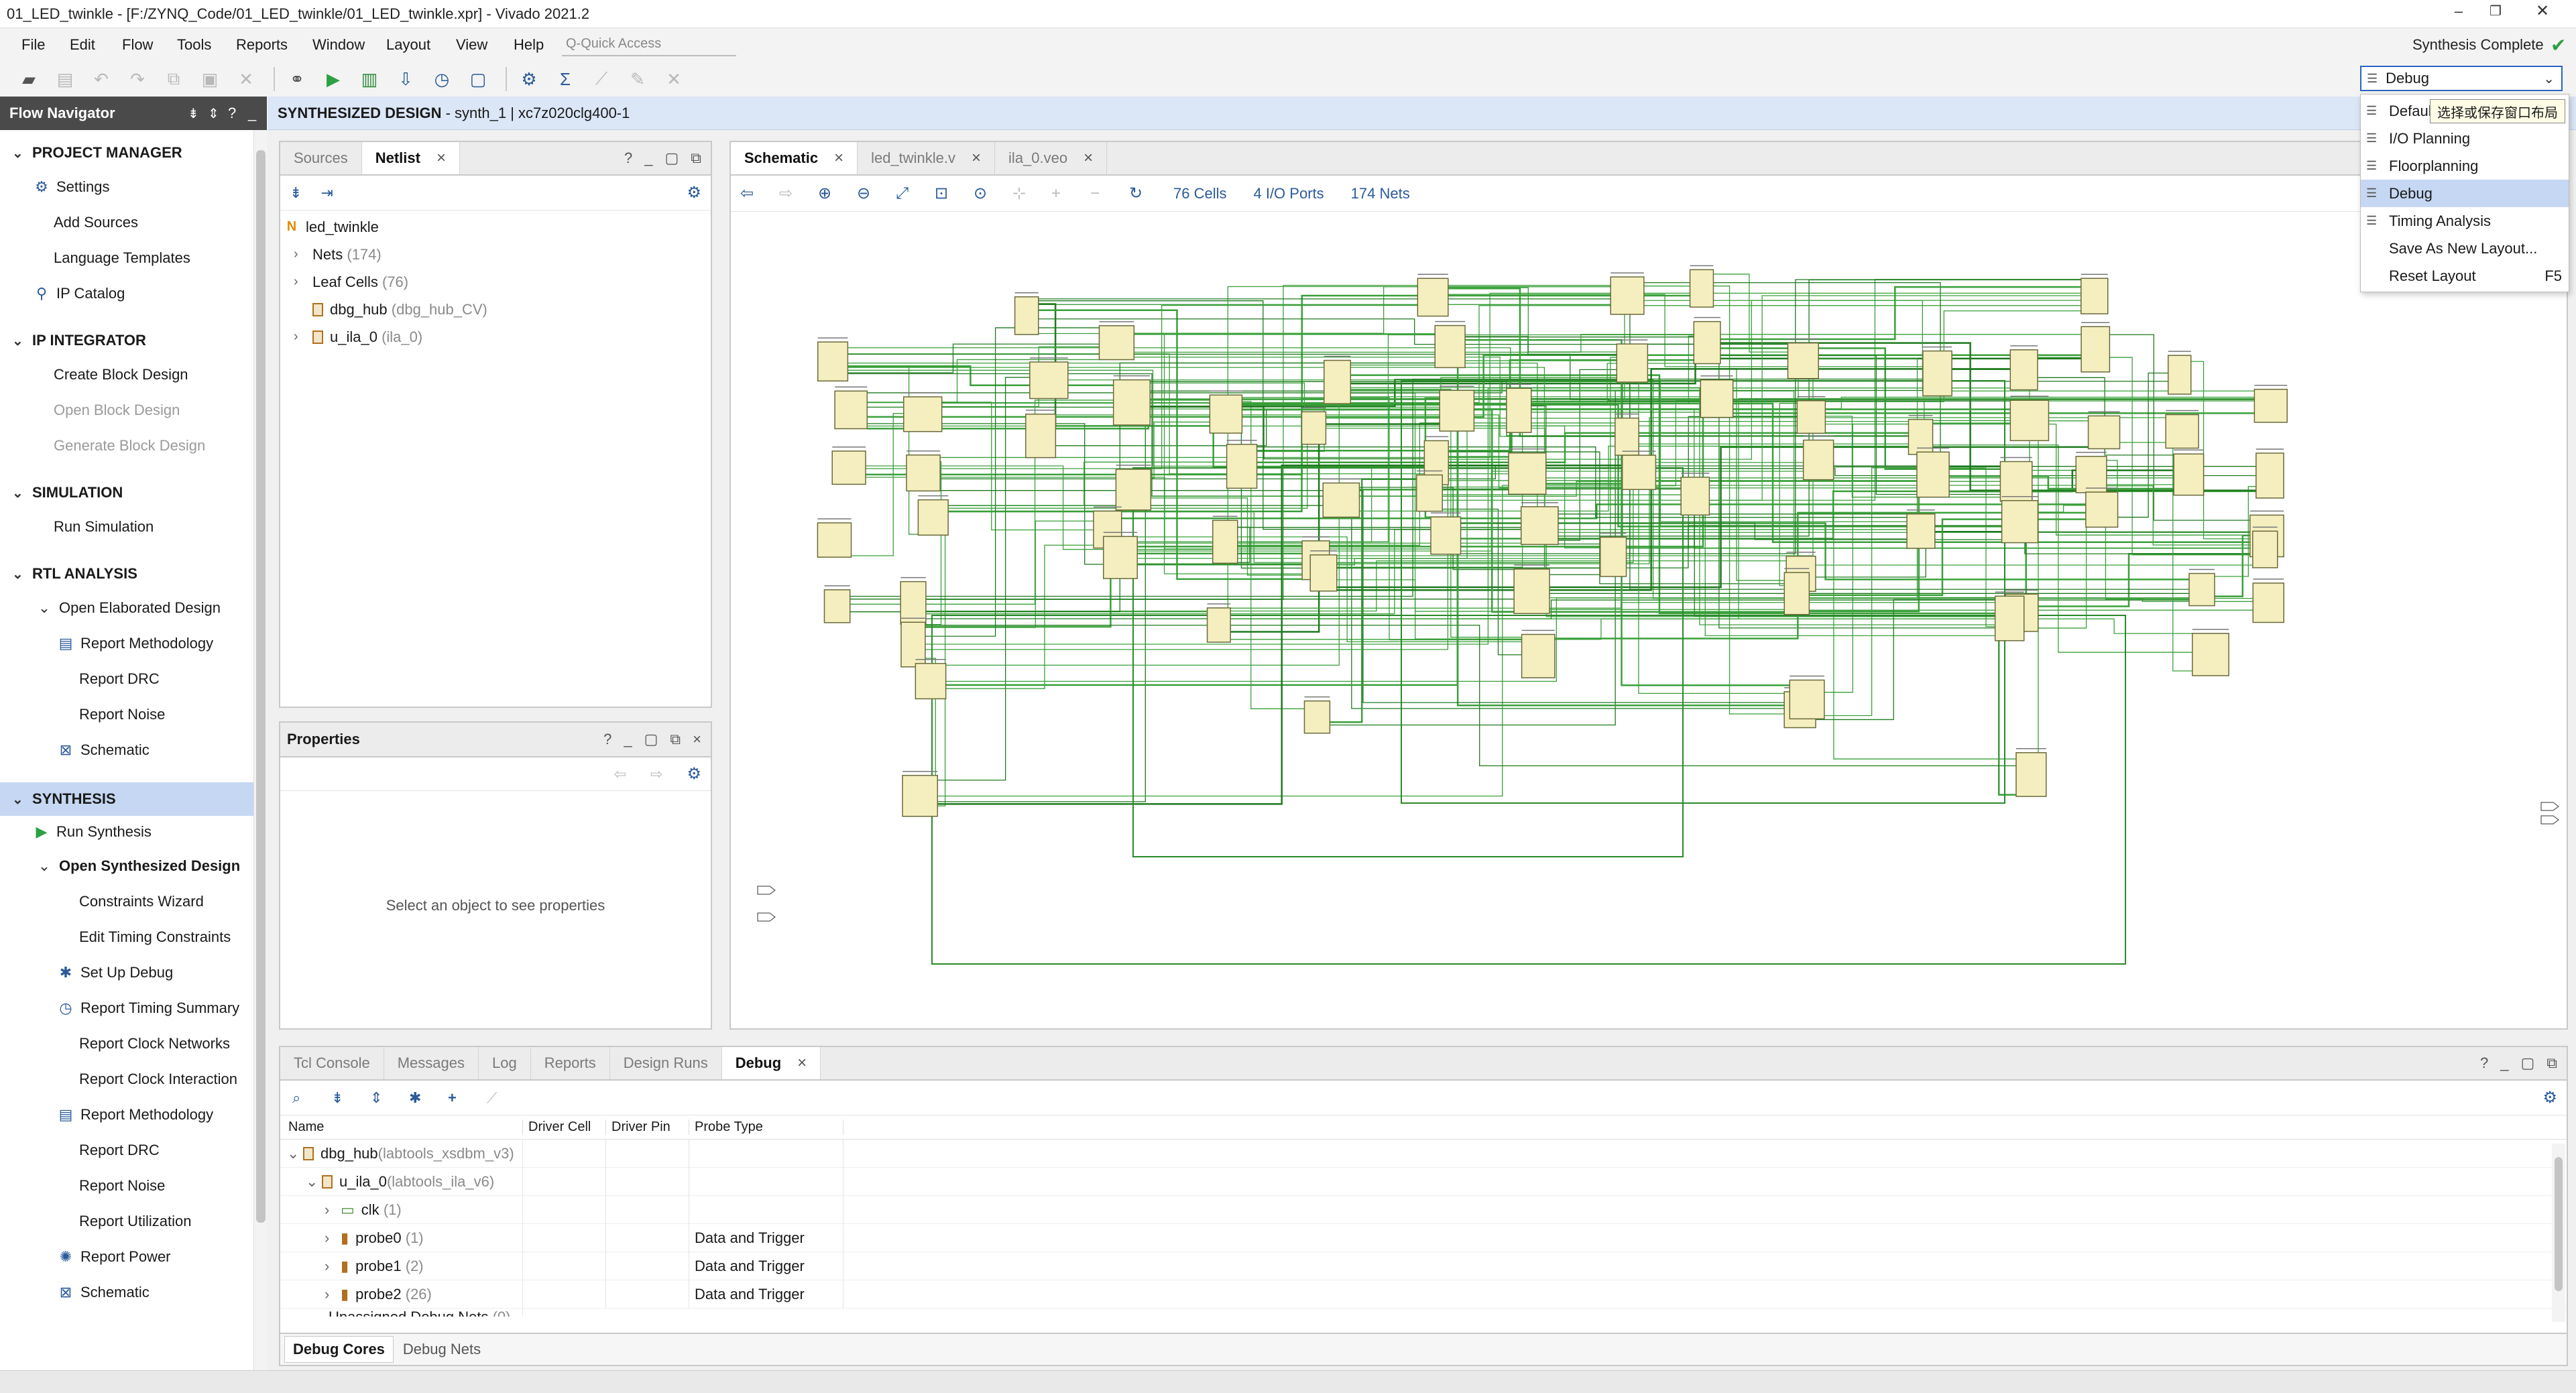 The width and height of the screenshot is (2576, 1393). What do you see at coordinates (338, 45) in the screenshot?
I see `menu-window: Window` at bounding box center [338, 45].